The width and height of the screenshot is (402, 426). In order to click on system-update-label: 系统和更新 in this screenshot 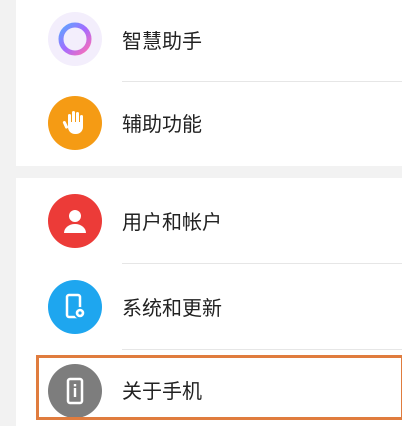, I will do `click(172, 308)`.